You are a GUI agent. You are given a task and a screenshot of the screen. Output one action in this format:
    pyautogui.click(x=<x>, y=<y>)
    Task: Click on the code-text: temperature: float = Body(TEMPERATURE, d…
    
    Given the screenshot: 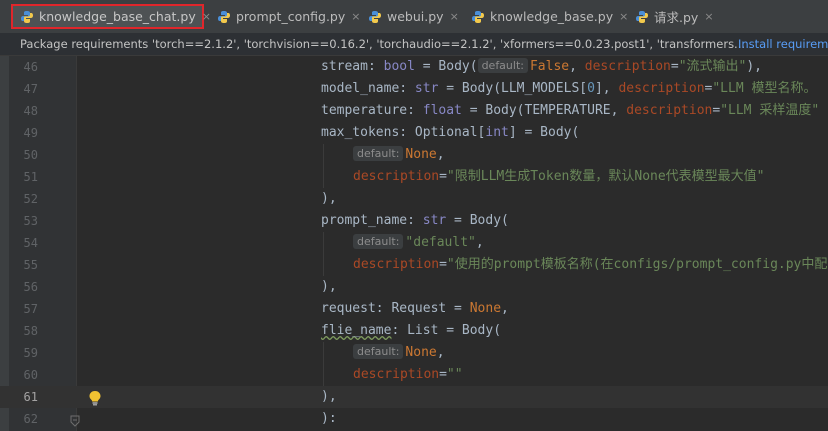 What is the action you would take?
    pyautogui.click(x=570, y=111)
    